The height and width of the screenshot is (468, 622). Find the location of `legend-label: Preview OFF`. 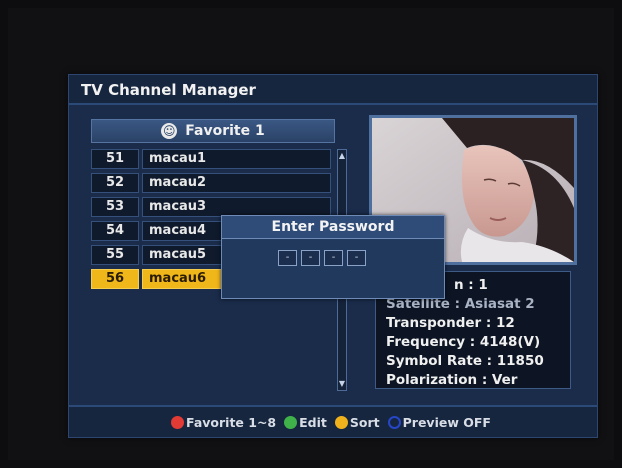

legend-label: Preview OFF is located at coordinates (446, 422).